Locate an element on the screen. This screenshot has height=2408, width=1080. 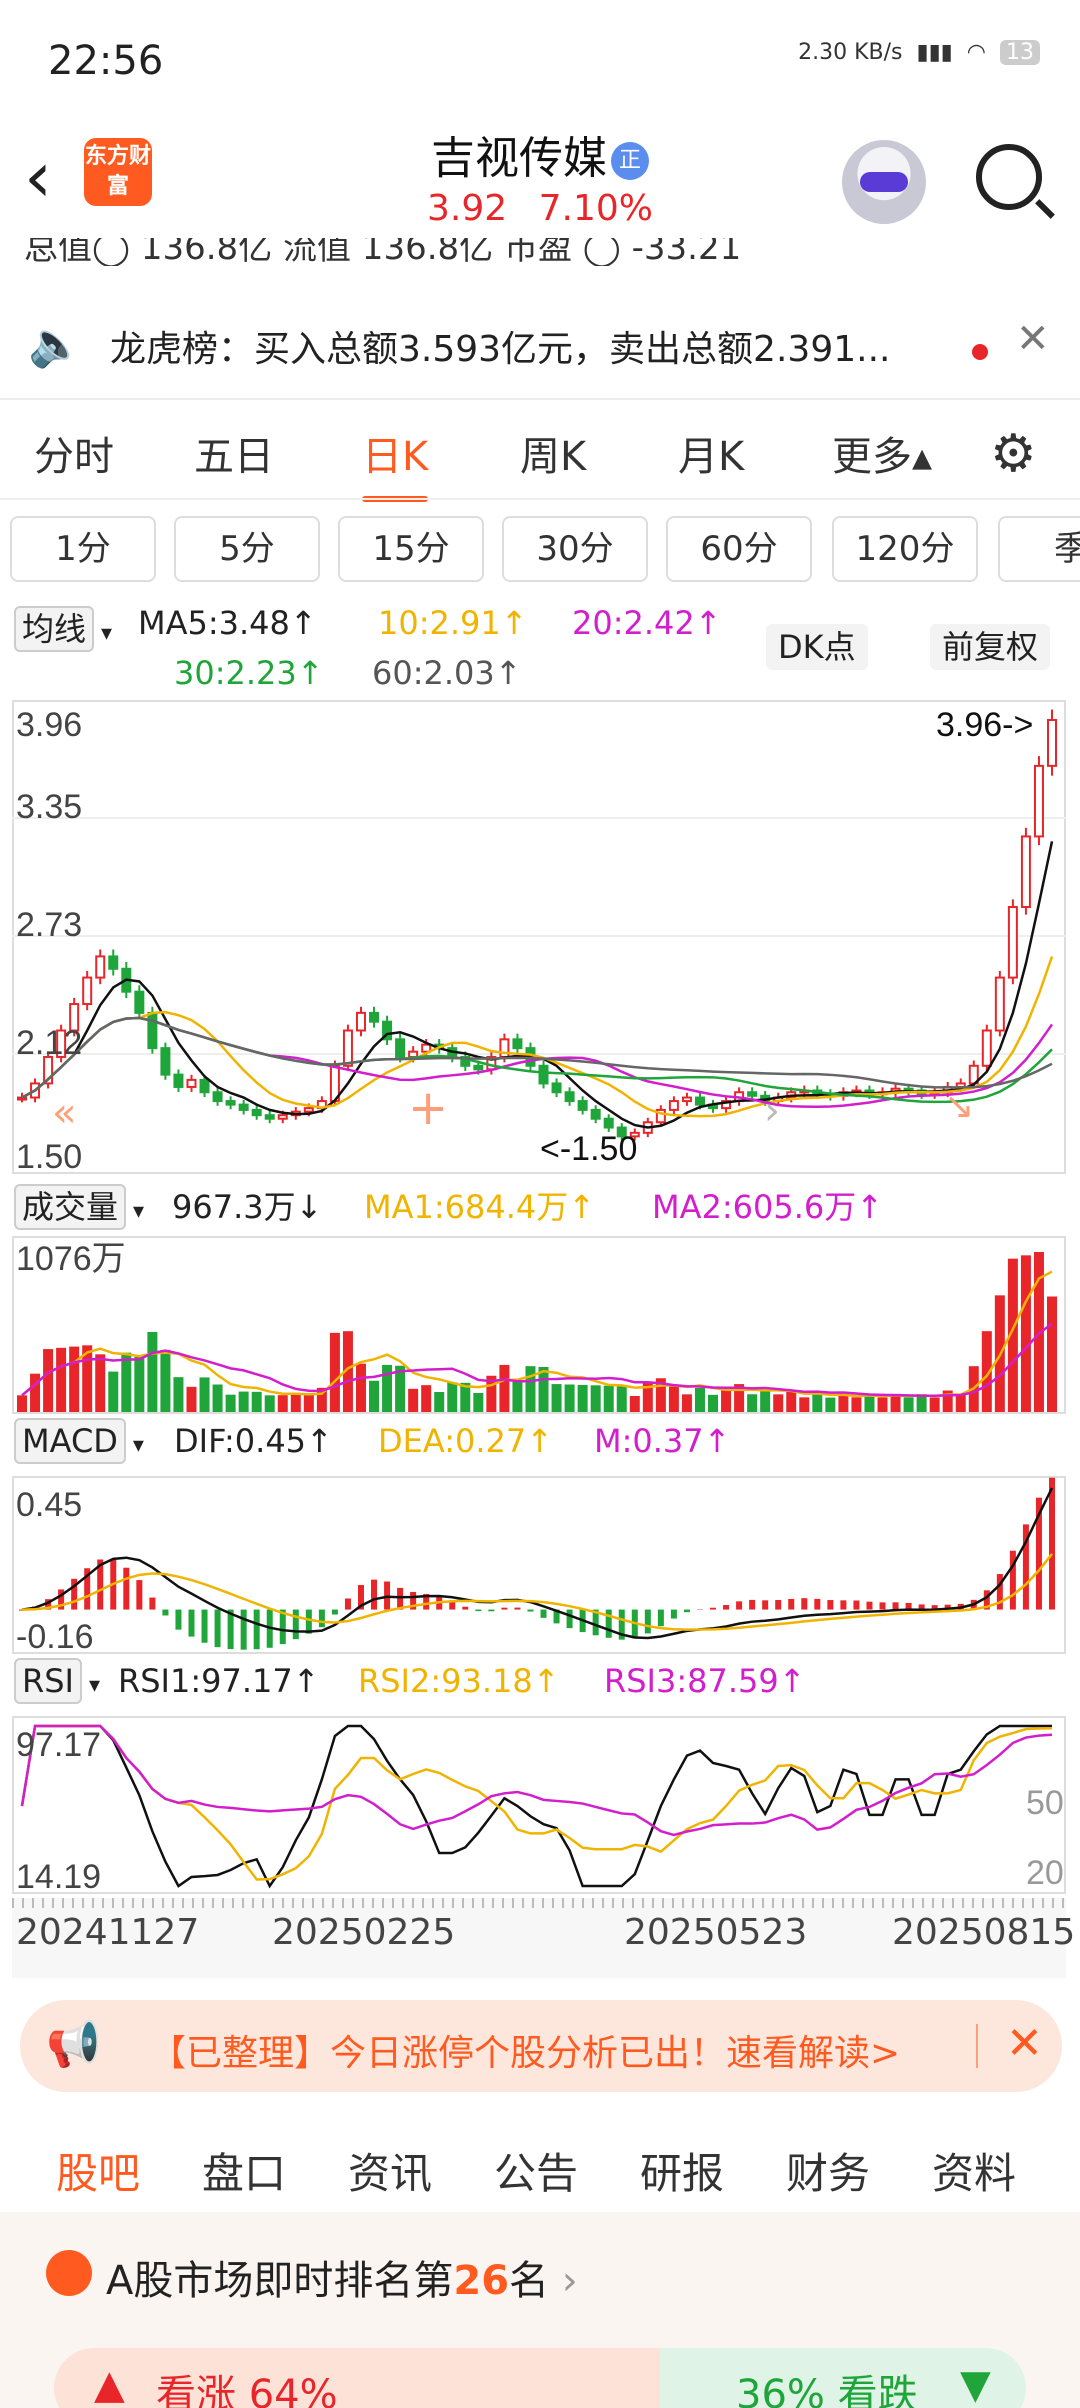
tab-profile: 资料 is located at coordinates (974, 2170).